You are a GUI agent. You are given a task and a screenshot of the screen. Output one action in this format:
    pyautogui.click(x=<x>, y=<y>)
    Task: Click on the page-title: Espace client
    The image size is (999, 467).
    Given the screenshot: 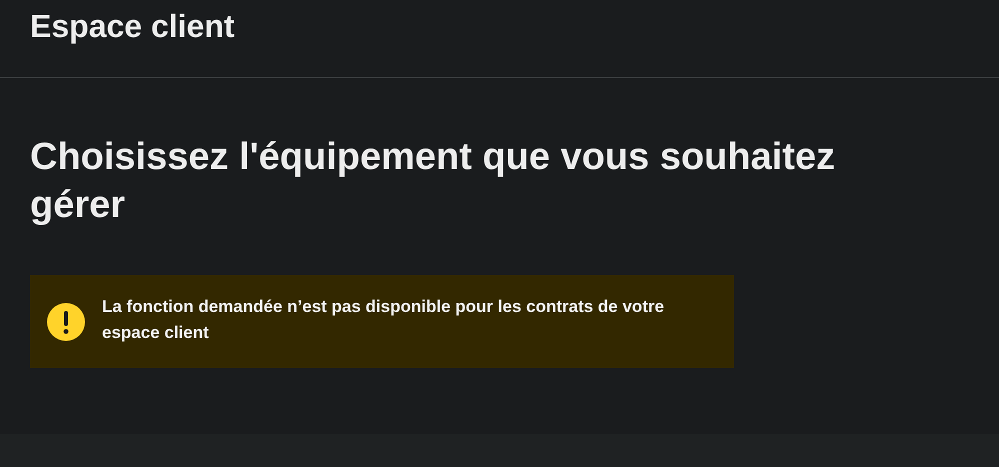 What is the action you would take?
    pyautogui.click(x=132, y=26)
    